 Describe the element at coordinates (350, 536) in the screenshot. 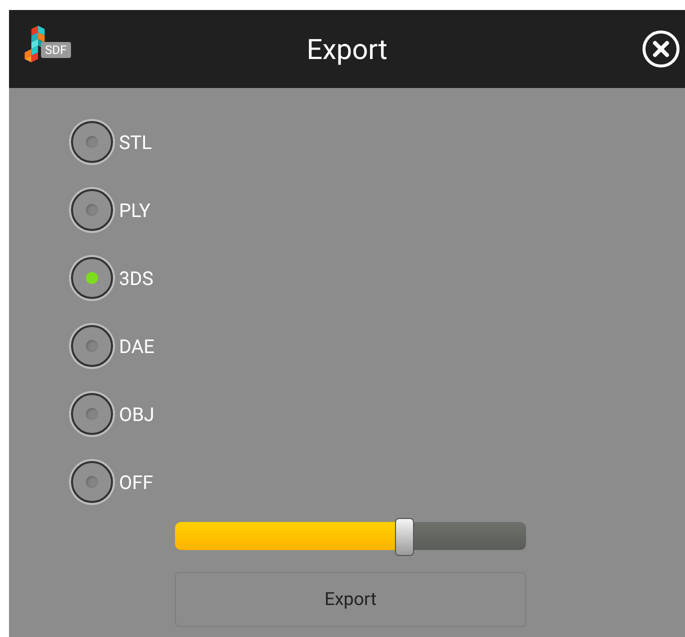

I see `slider-track` at that location.